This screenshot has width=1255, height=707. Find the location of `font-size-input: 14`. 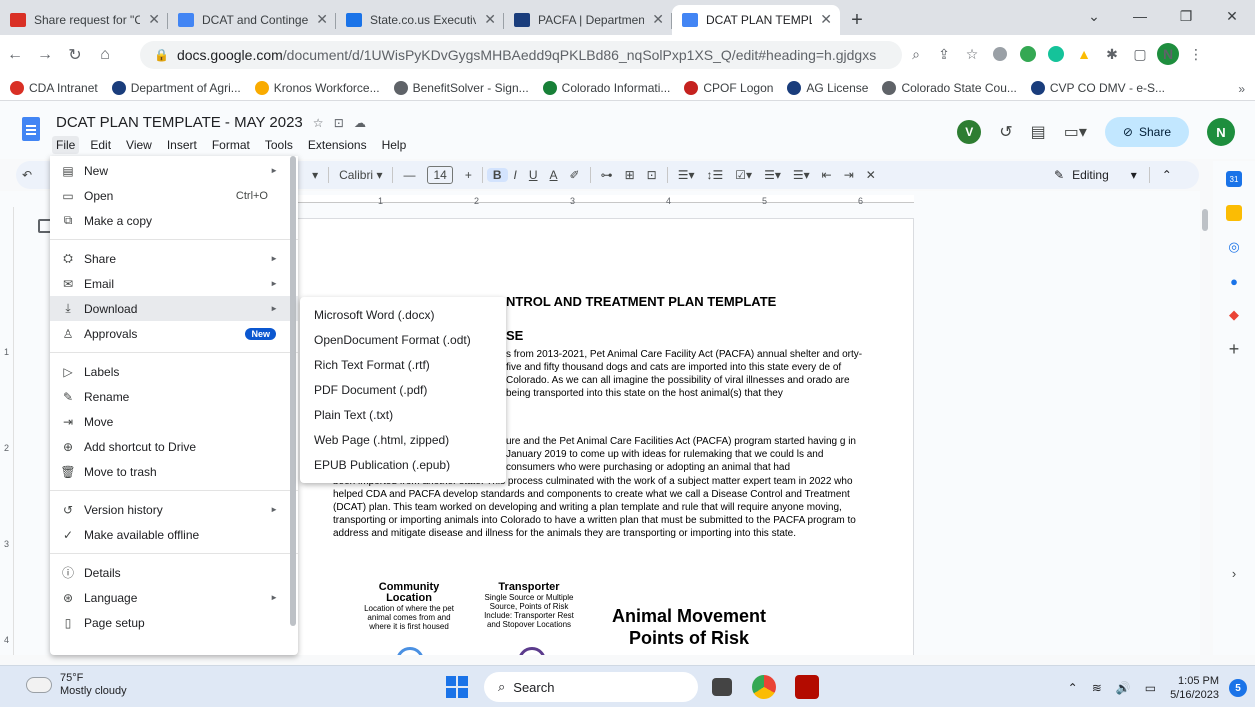

font-size-input: 14 is located at coordinates (440, 175).